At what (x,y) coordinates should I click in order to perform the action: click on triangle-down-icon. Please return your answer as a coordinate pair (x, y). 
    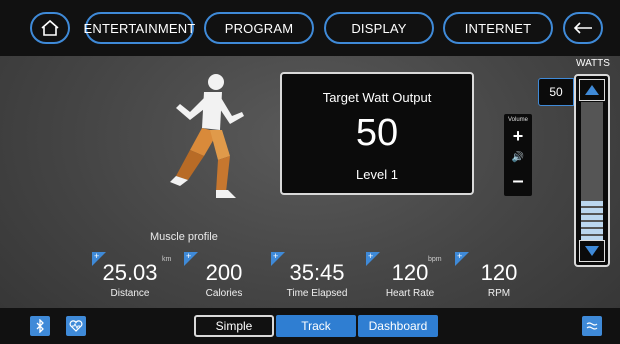
    Looking at the image, I should click on (592, 251).